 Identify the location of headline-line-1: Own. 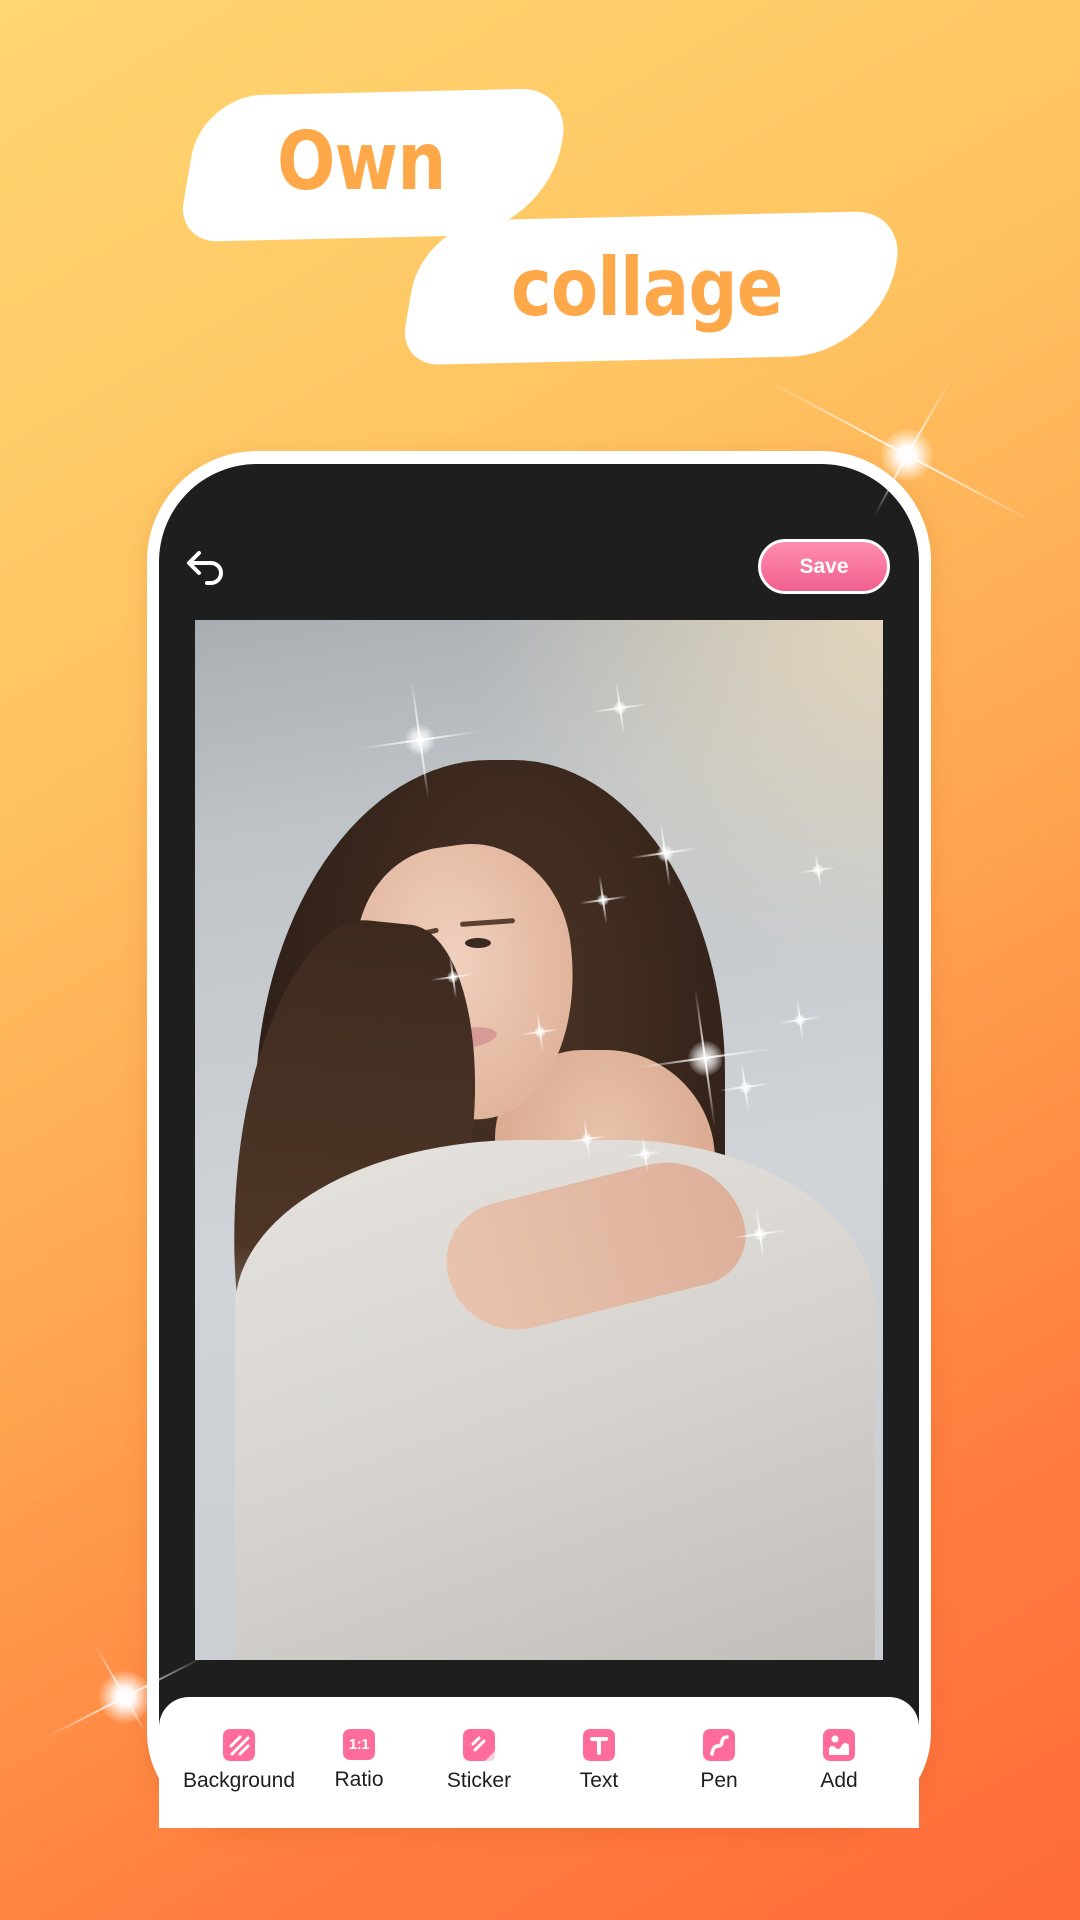
(361, 161).